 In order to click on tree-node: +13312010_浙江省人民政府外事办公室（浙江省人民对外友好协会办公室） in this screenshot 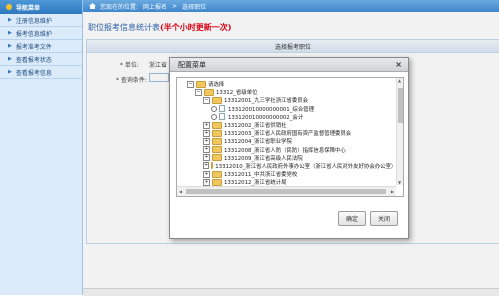, I will do `click(287, 166)`.